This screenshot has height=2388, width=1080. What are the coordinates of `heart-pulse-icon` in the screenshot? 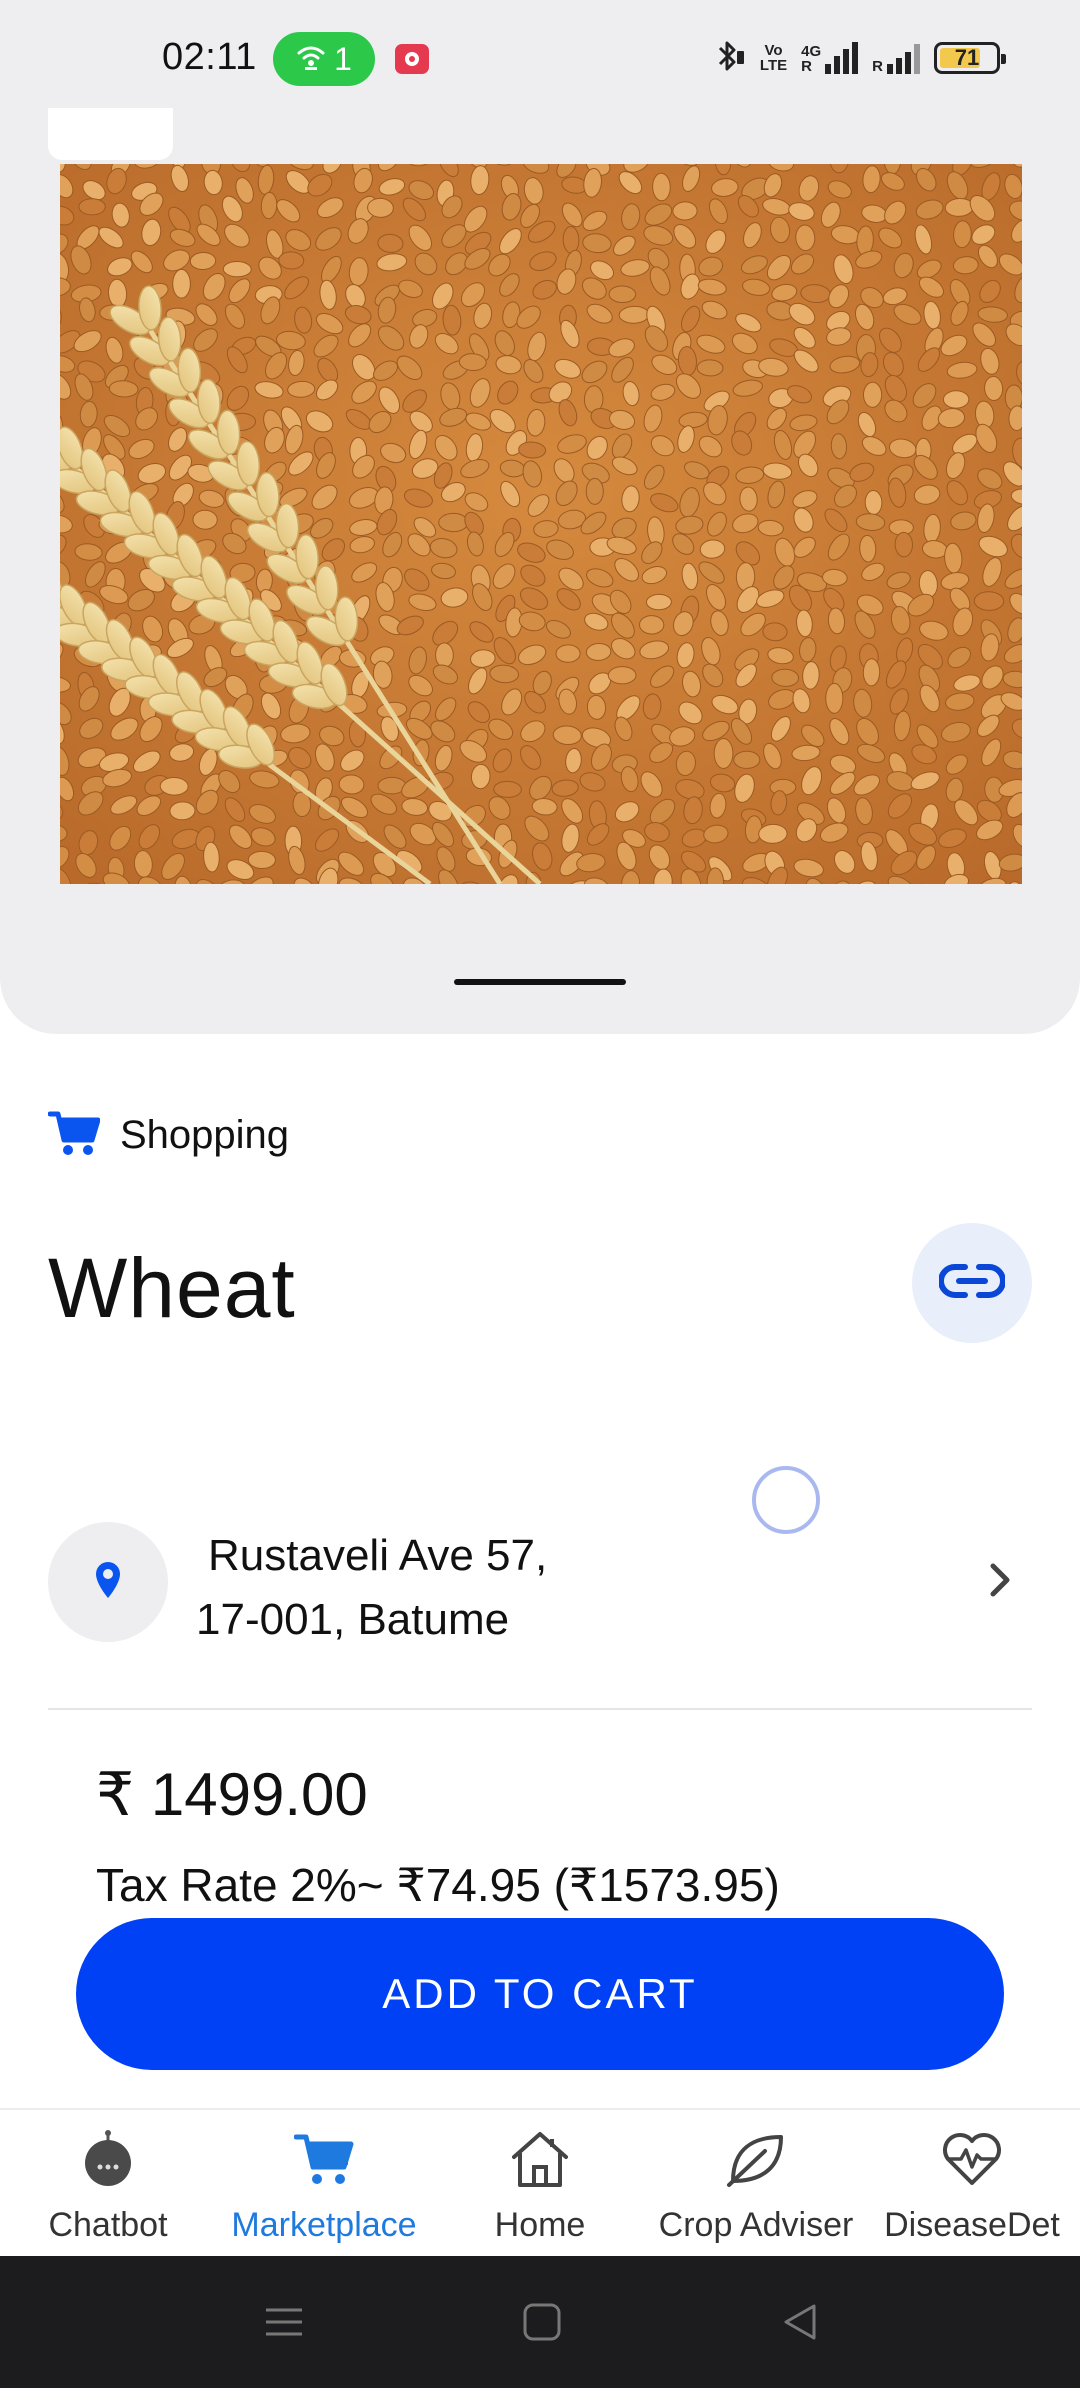 It's located at (972, 2159).